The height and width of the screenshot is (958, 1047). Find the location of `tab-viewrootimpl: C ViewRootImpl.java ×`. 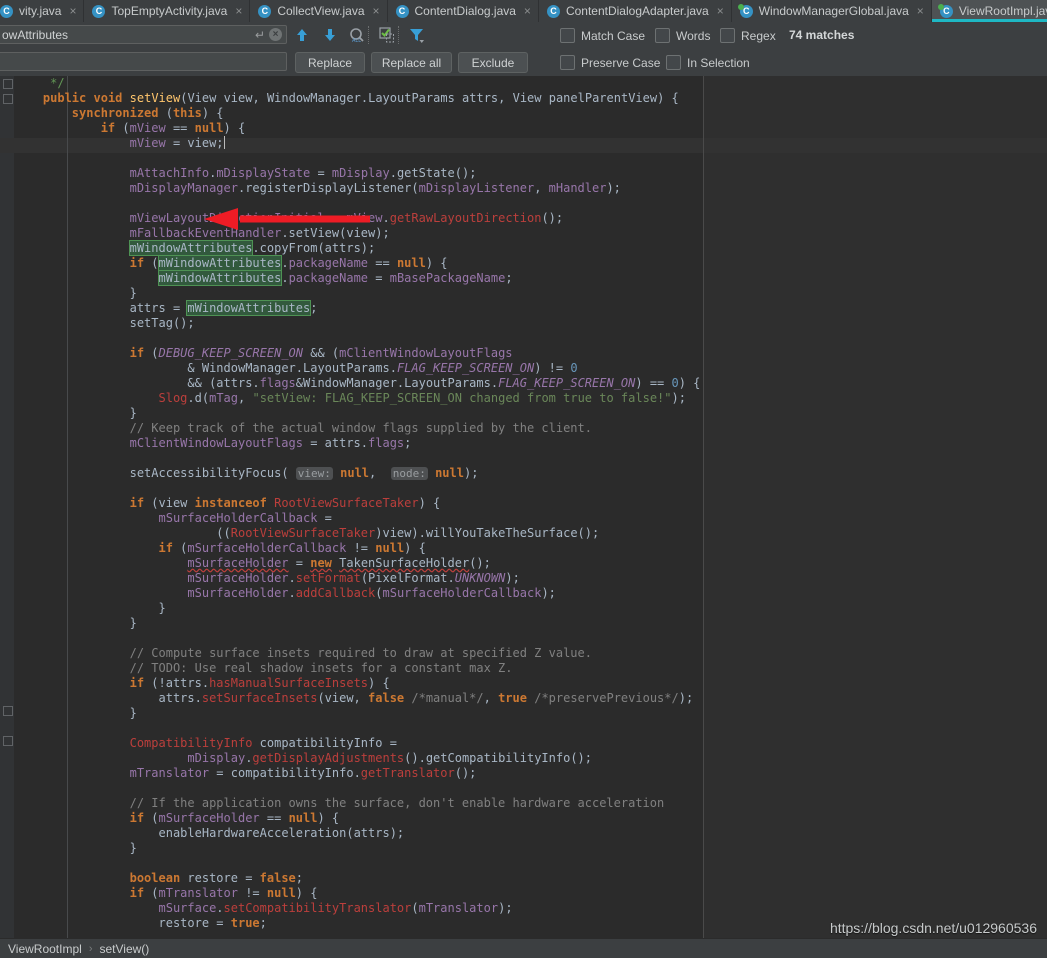

tab-viewrootimpl: C ViewRootImpl.java × is located at coordinates (989, 11).